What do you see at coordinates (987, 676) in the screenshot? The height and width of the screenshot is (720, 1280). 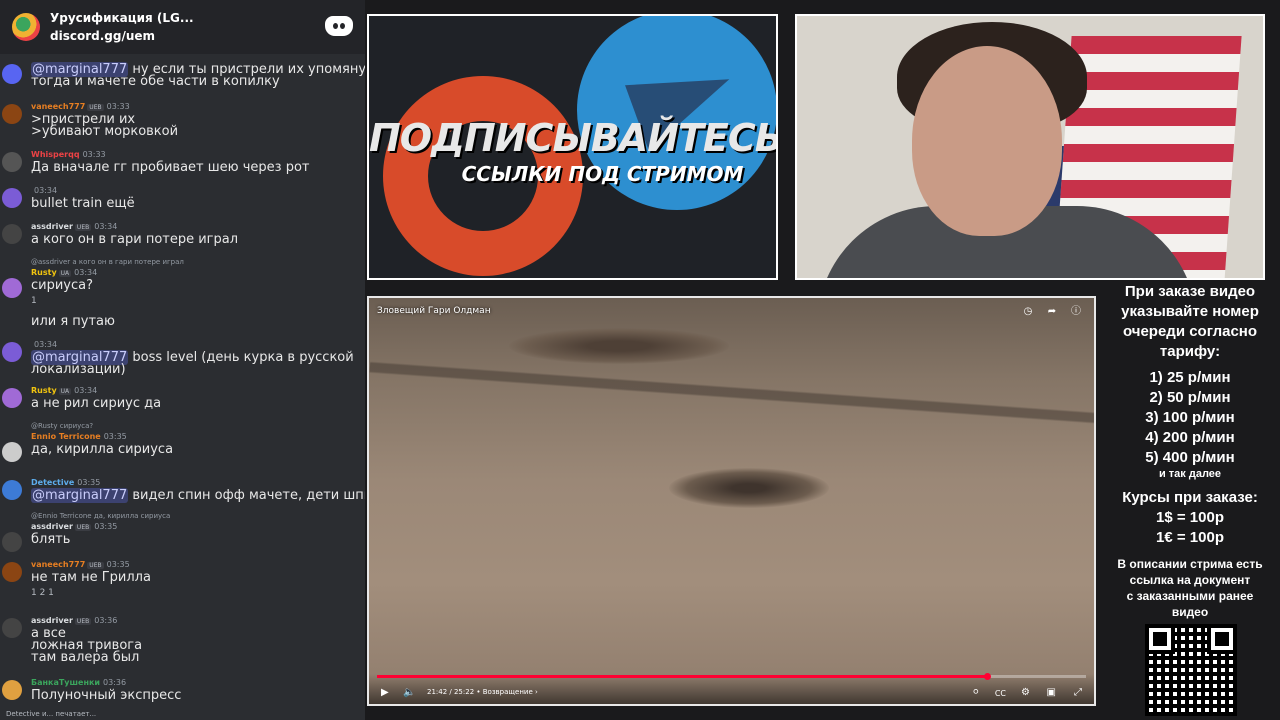 I see `progress-scrubber` at bounding box center [987, 676].